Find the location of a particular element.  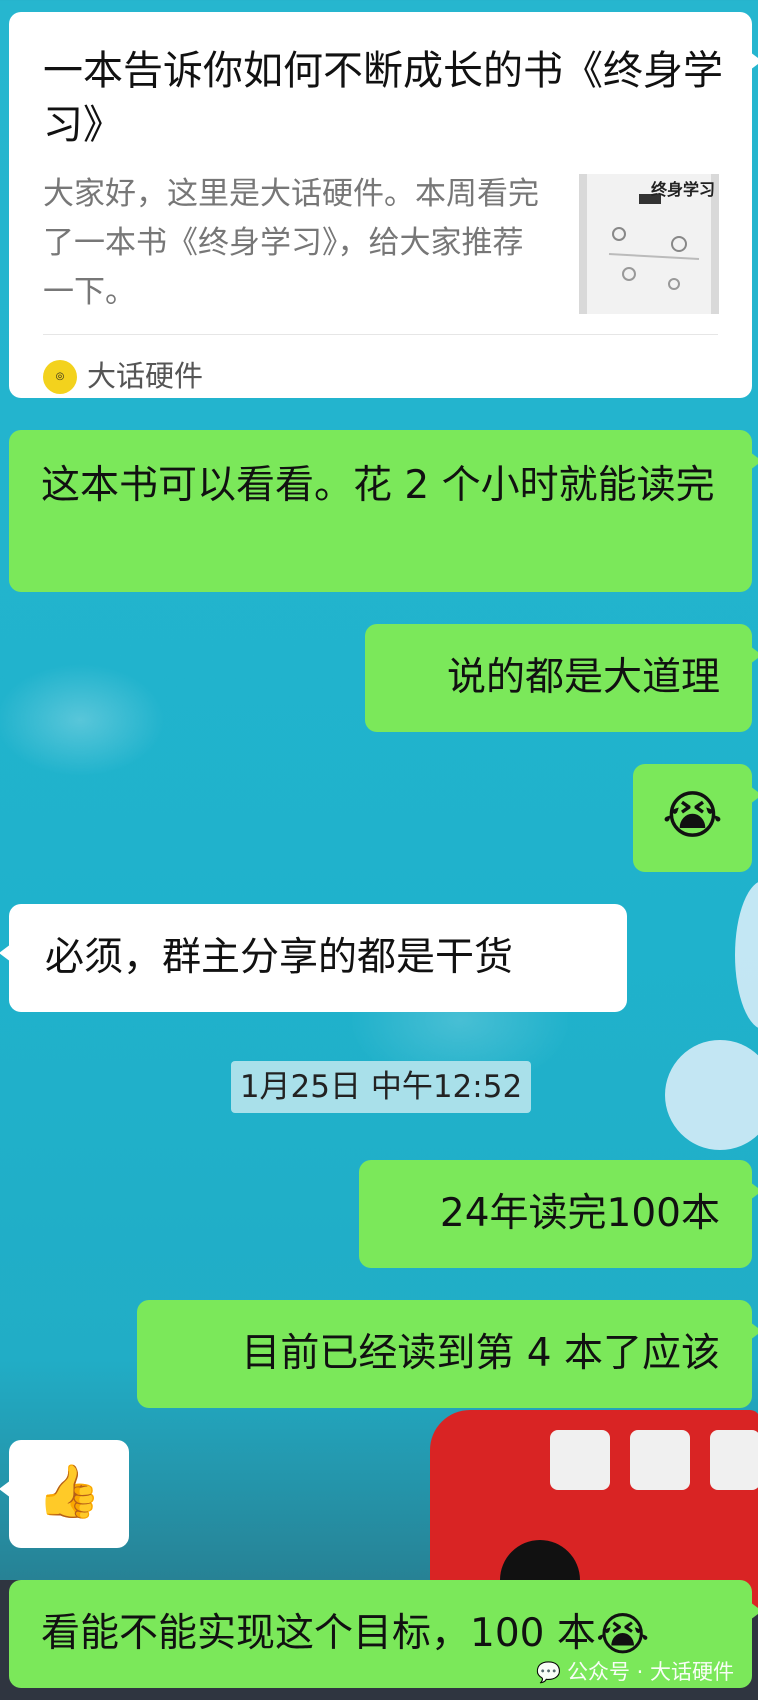

message-text: 看能不能实现这个目标，100 本 is located at coordinates (318, 1633).